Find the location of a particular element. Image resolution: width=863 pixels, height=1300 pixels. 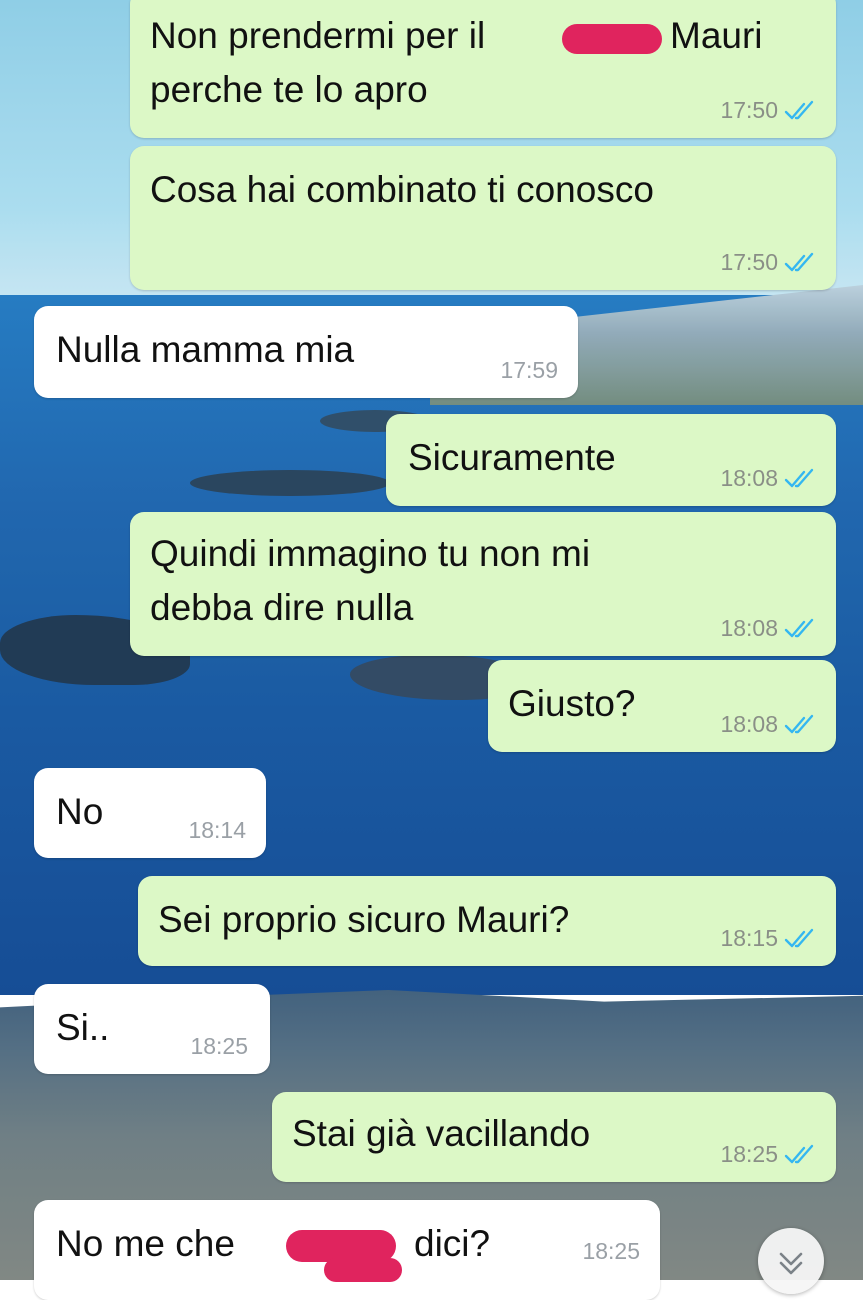

message-text: Si.. is located at coordinates (83, 1027).